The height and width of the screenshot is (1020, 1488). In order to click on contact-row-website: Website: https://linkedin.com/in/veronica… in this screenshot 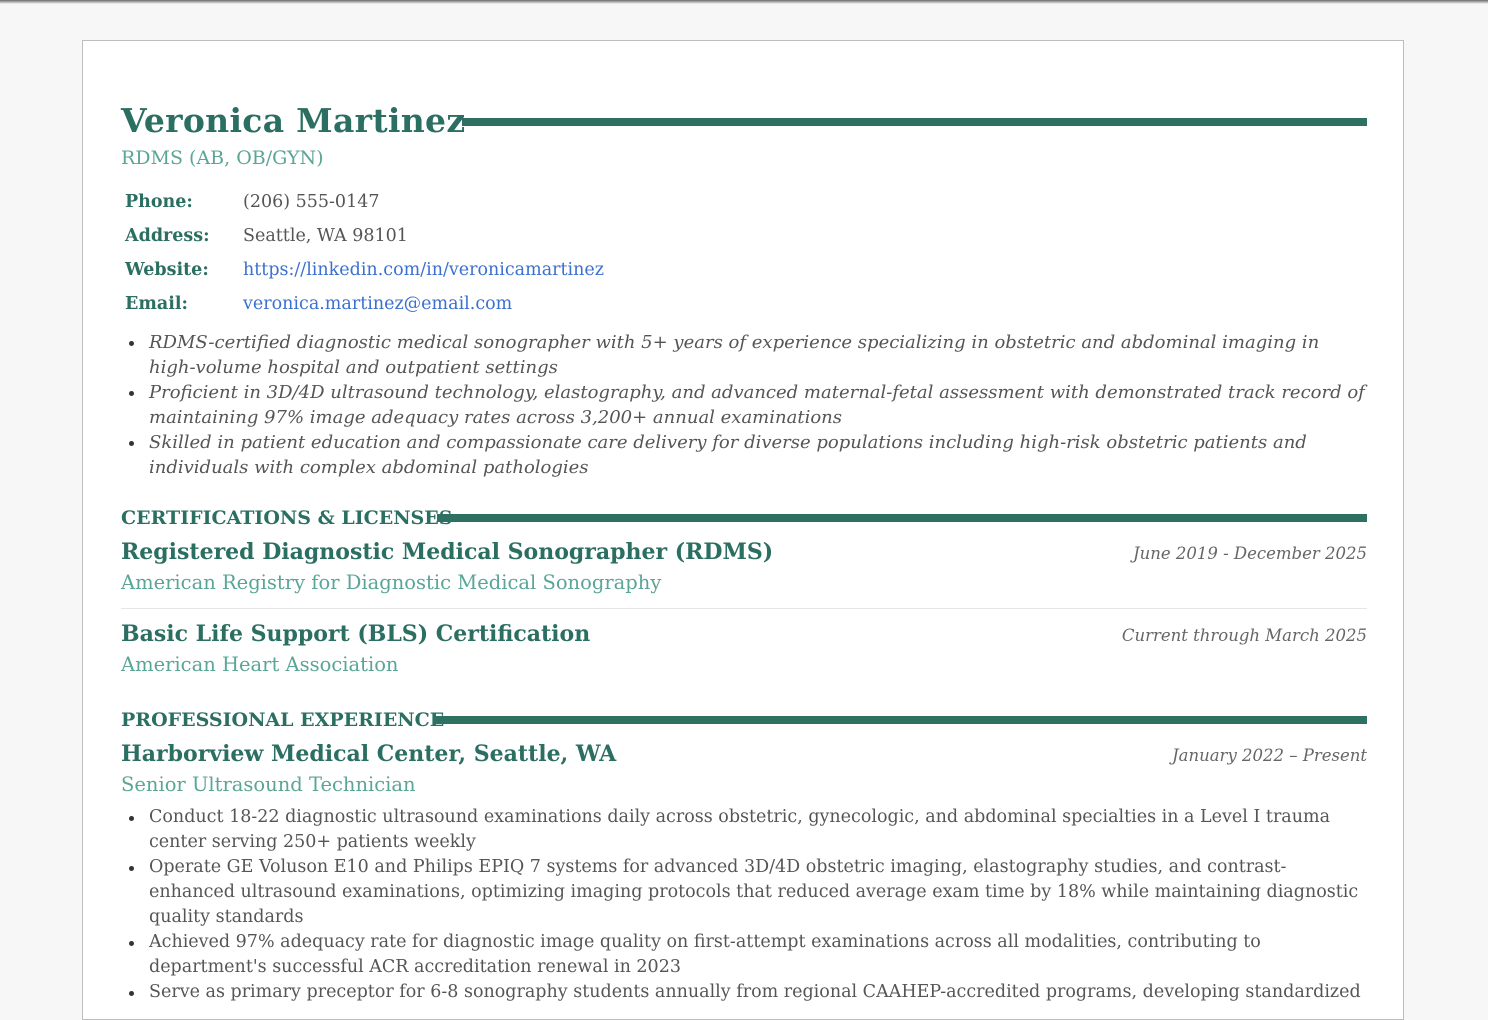, I will do `click(364, 272)`.